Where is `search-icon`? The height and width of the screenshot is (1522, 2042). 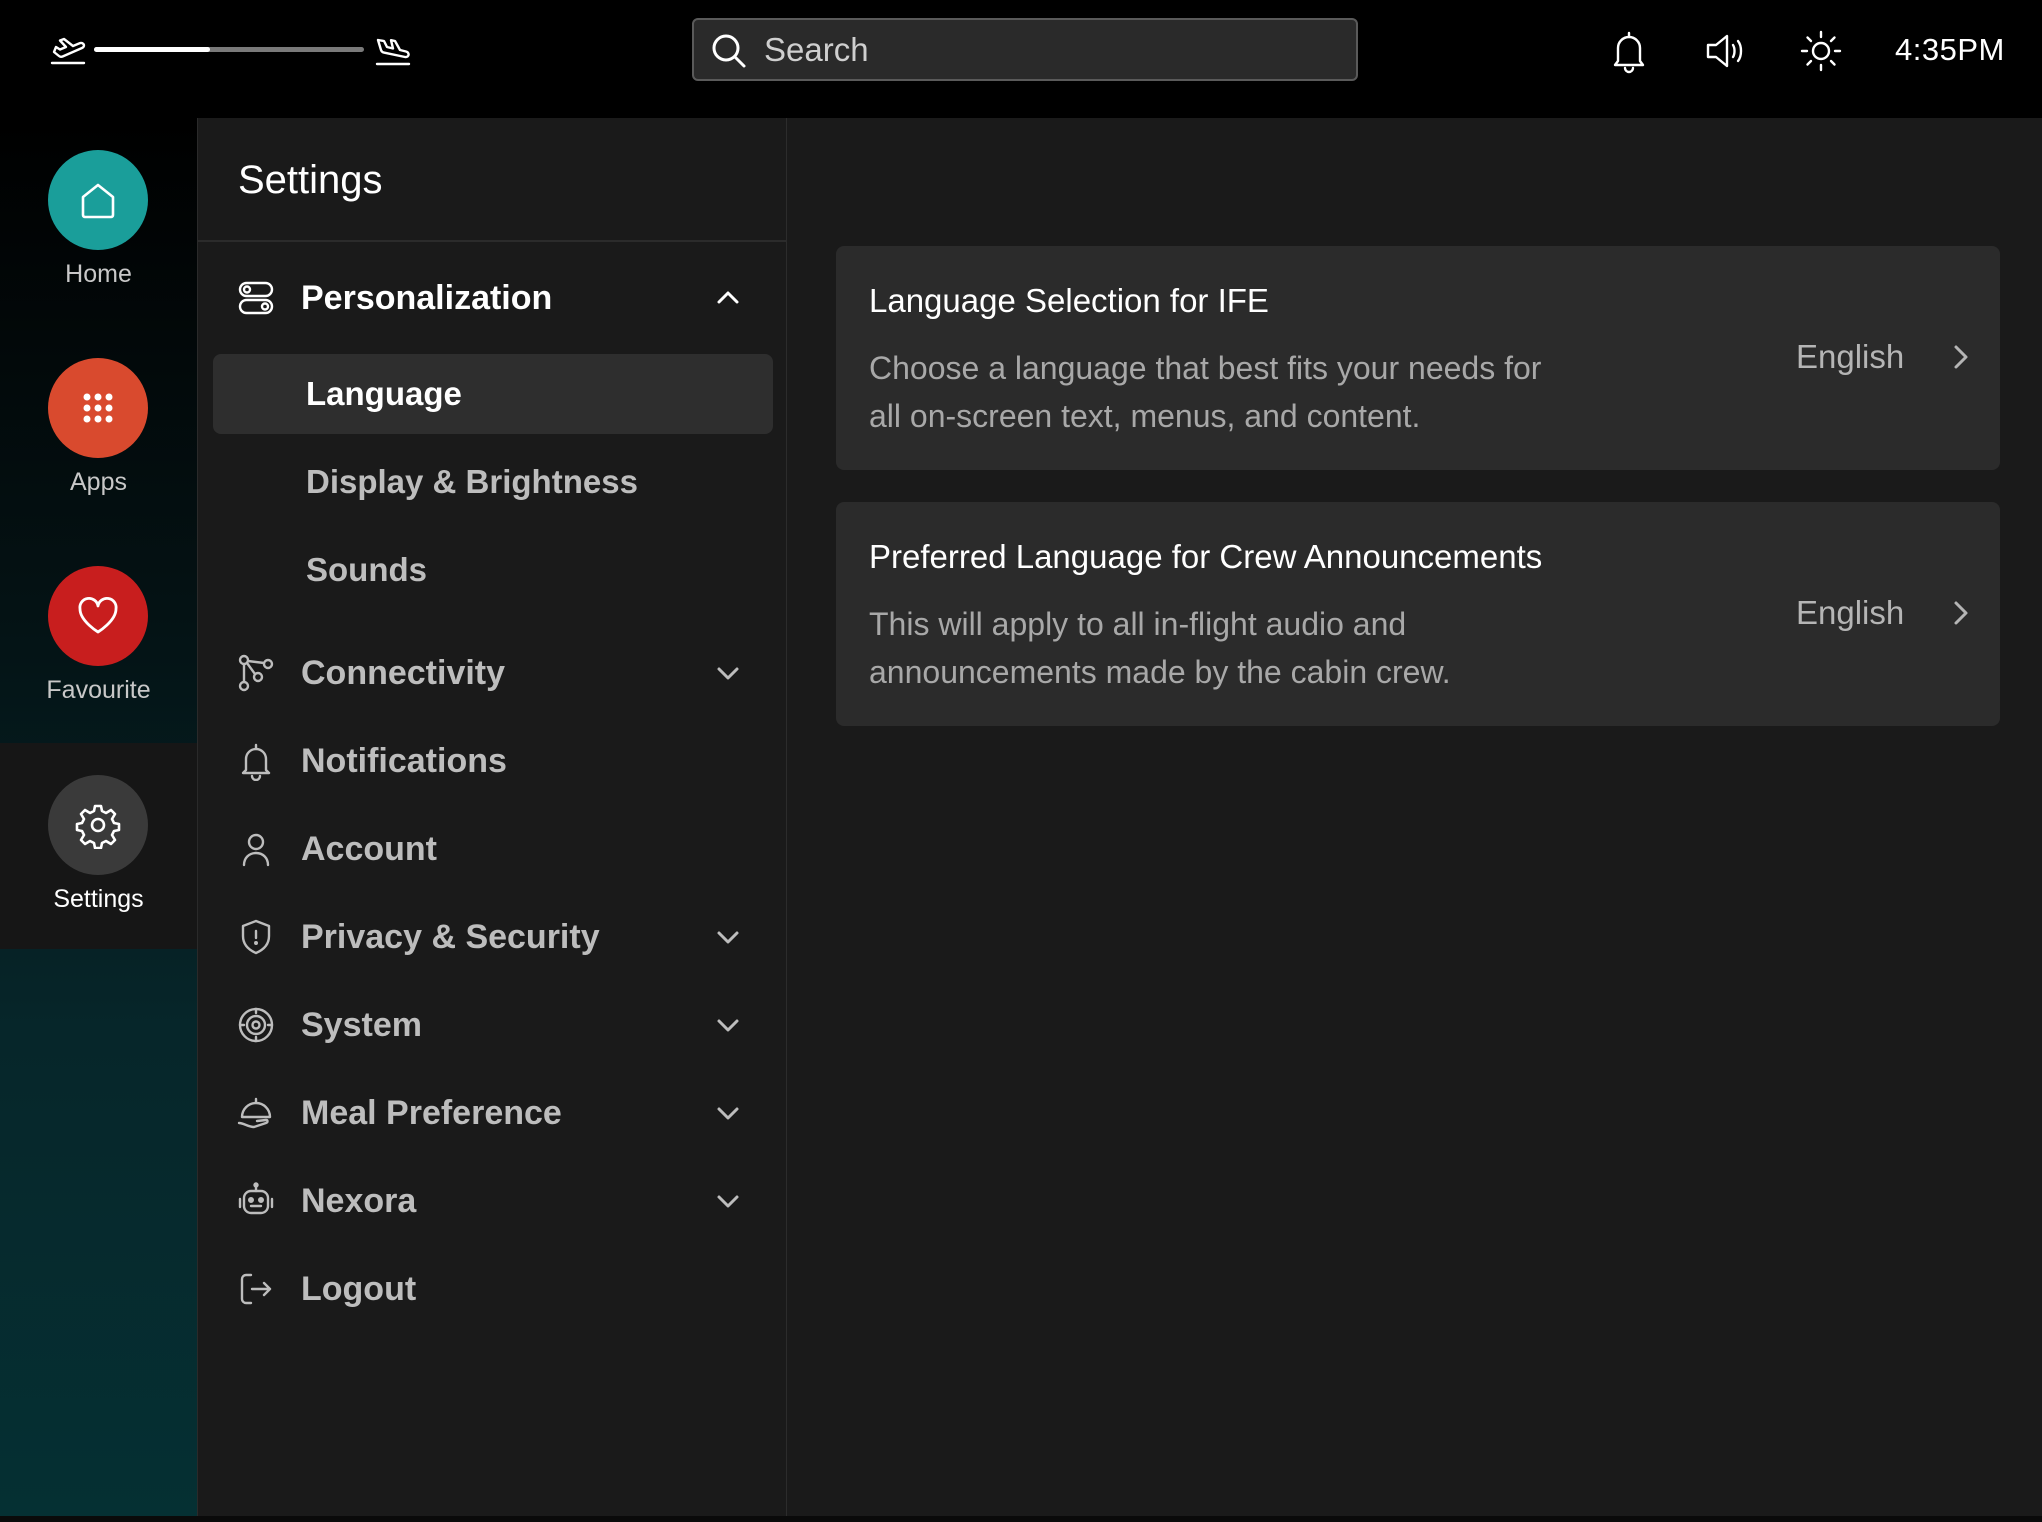
search-icon is located at coordinates (729, 51).